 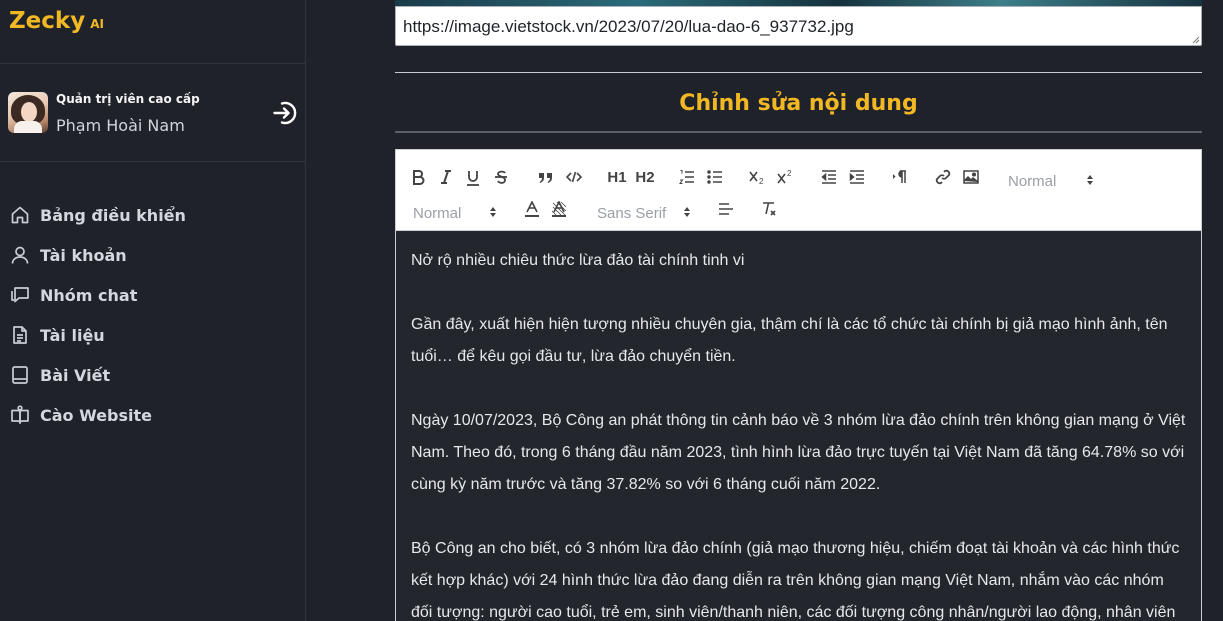 I want to click on sidebar-item-documents: Tài liệu, so click(x=97, y=335).